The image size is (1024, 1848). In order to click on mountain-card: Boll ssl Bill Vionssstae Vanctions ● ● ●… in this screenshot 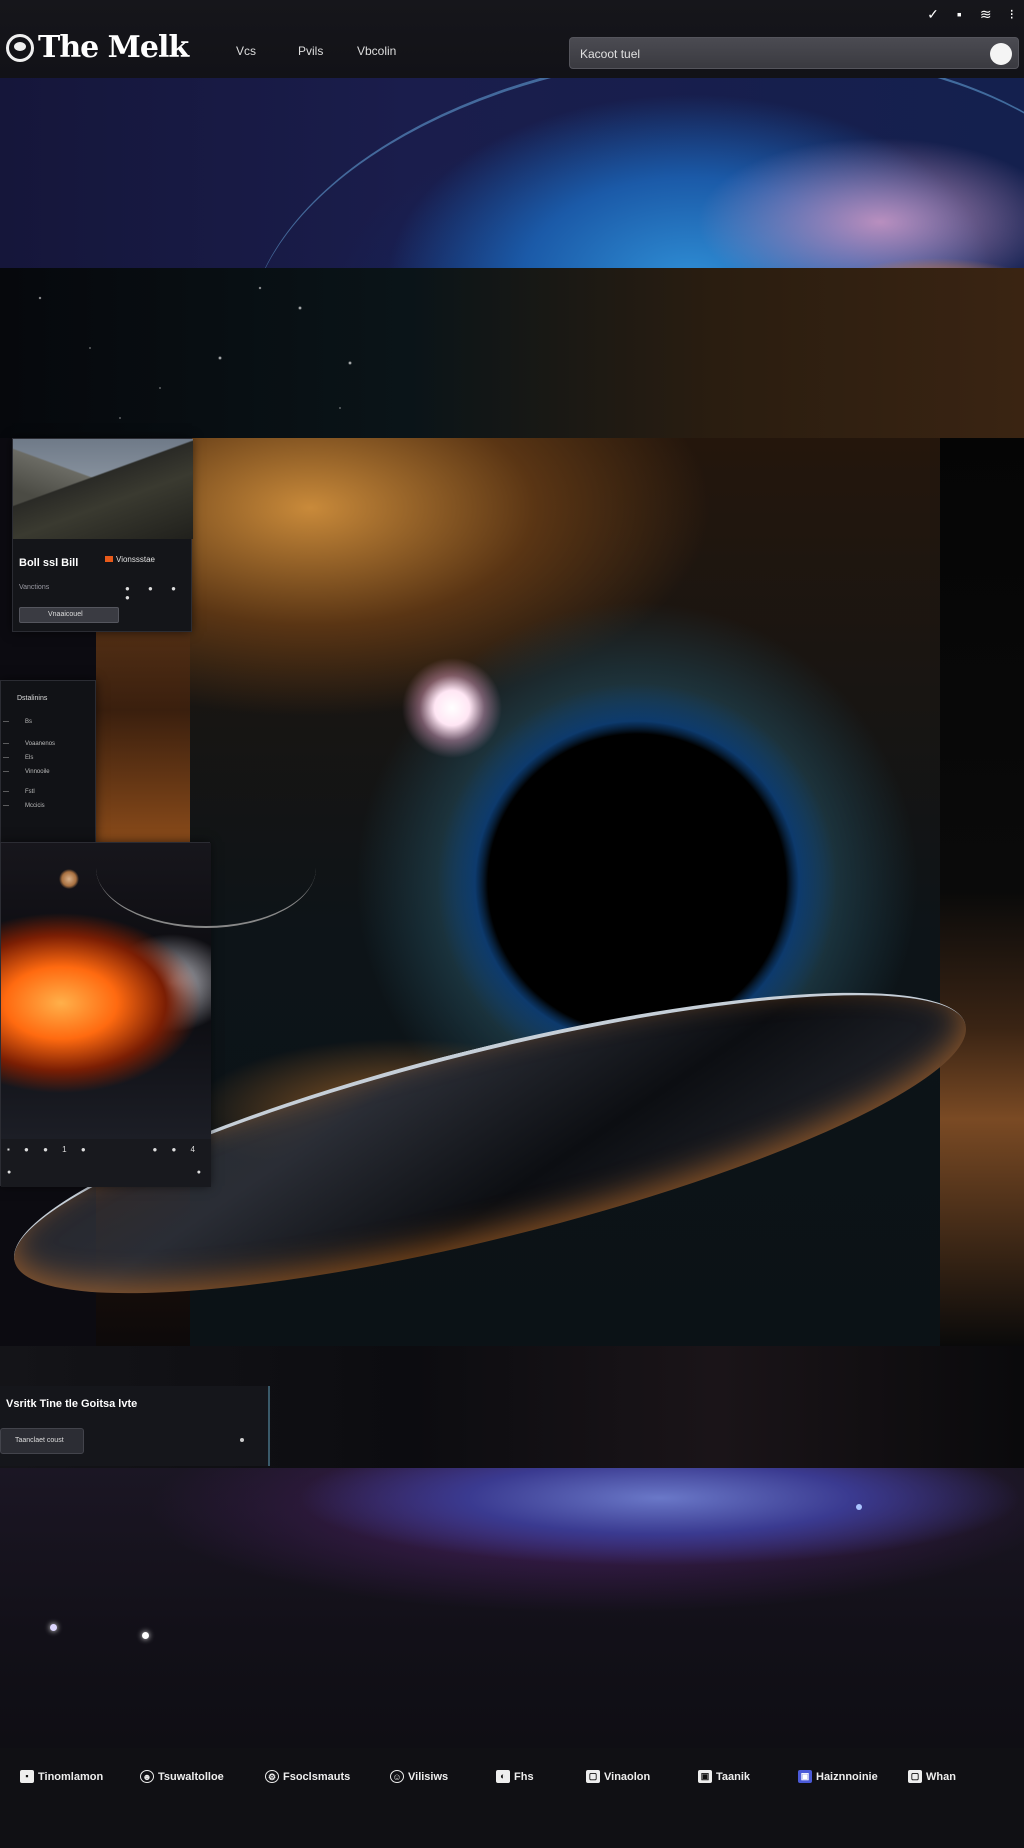, I will do `click(102, 535)`.